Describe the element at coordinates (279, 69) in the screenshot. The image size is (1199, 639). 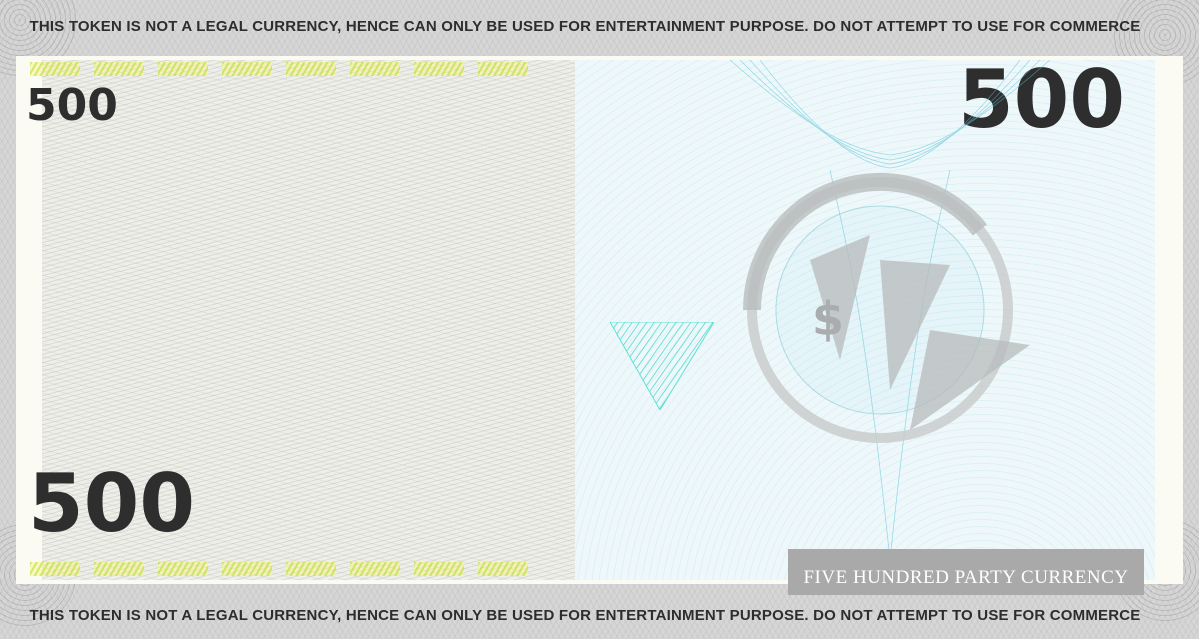
I see `security-strip-top` at that location.